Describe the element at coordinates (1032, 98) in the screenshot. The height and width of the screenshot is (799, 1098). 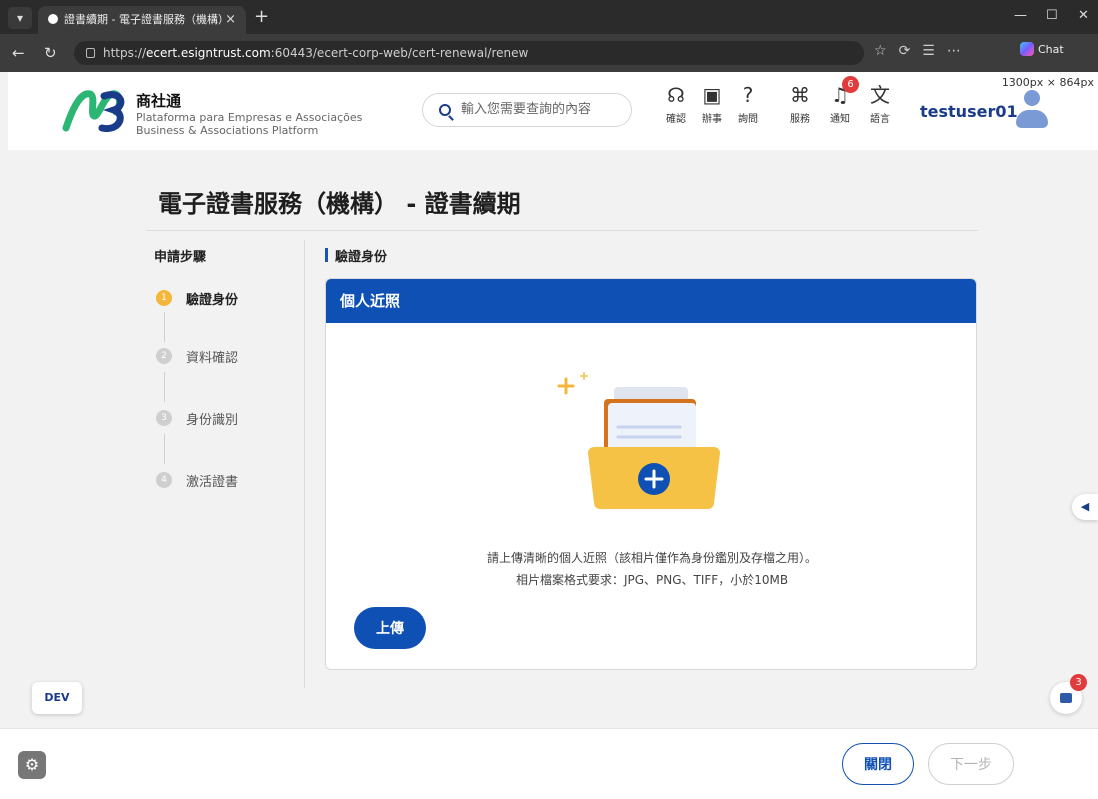
I see `avatar-head` at that location.